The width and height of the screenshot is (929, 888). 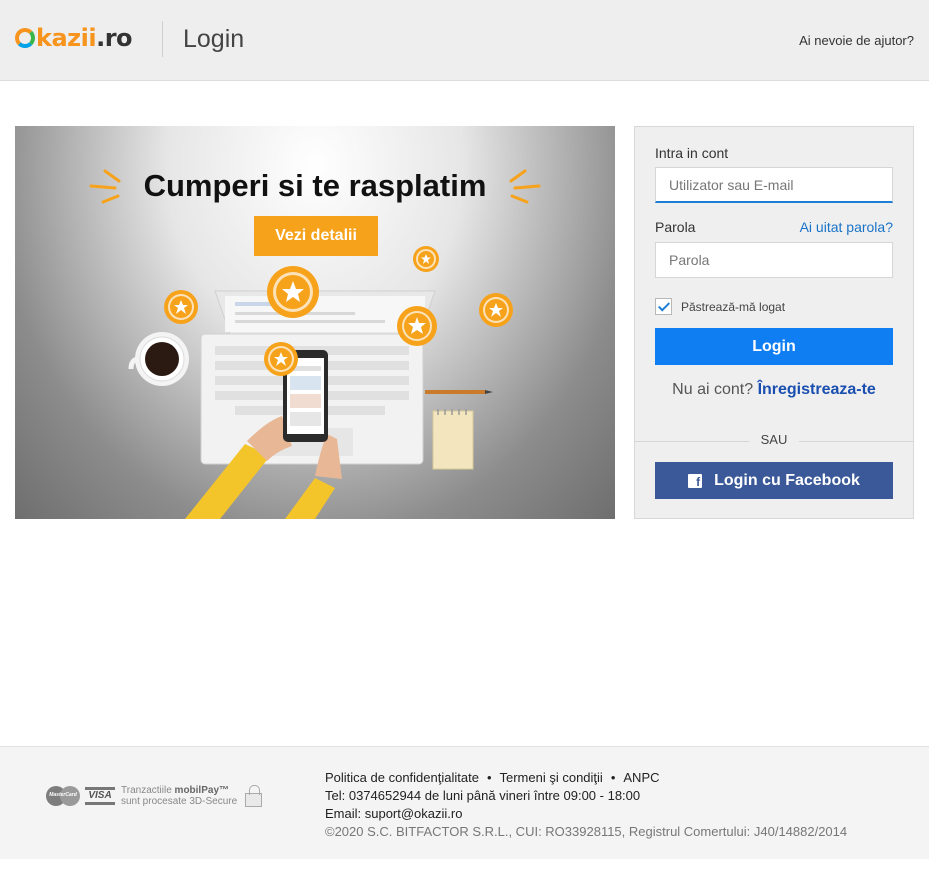 What do you see at coordinates (817, 389) in the screenshot?
I see `register-link: Înregistreaza-te` at bounding box center [817, 389].